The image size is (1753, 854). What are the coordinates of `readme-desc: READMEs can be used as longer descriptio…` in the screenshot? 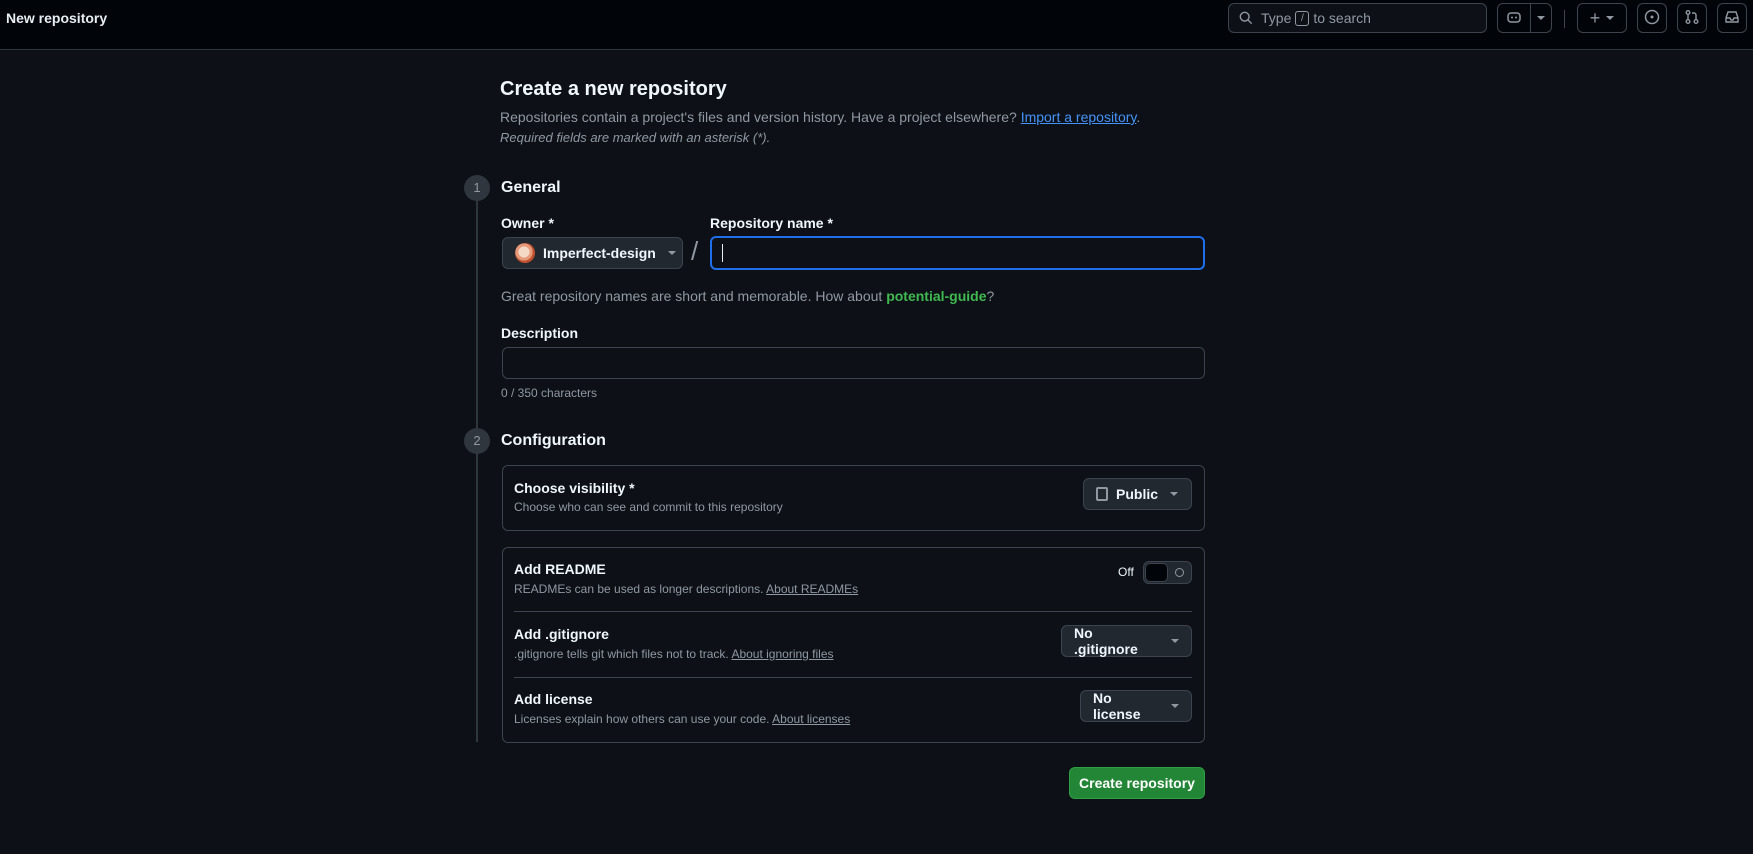 It's located at (686, 589).